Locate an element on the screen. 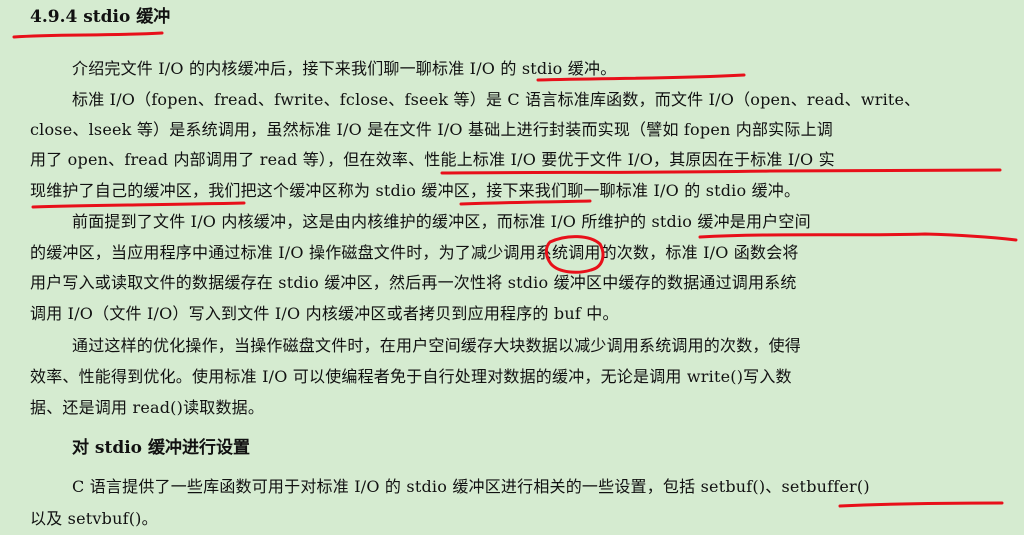  section-title: 4.9.4 stdio 缓冲 is located at coordinates (100, 17).